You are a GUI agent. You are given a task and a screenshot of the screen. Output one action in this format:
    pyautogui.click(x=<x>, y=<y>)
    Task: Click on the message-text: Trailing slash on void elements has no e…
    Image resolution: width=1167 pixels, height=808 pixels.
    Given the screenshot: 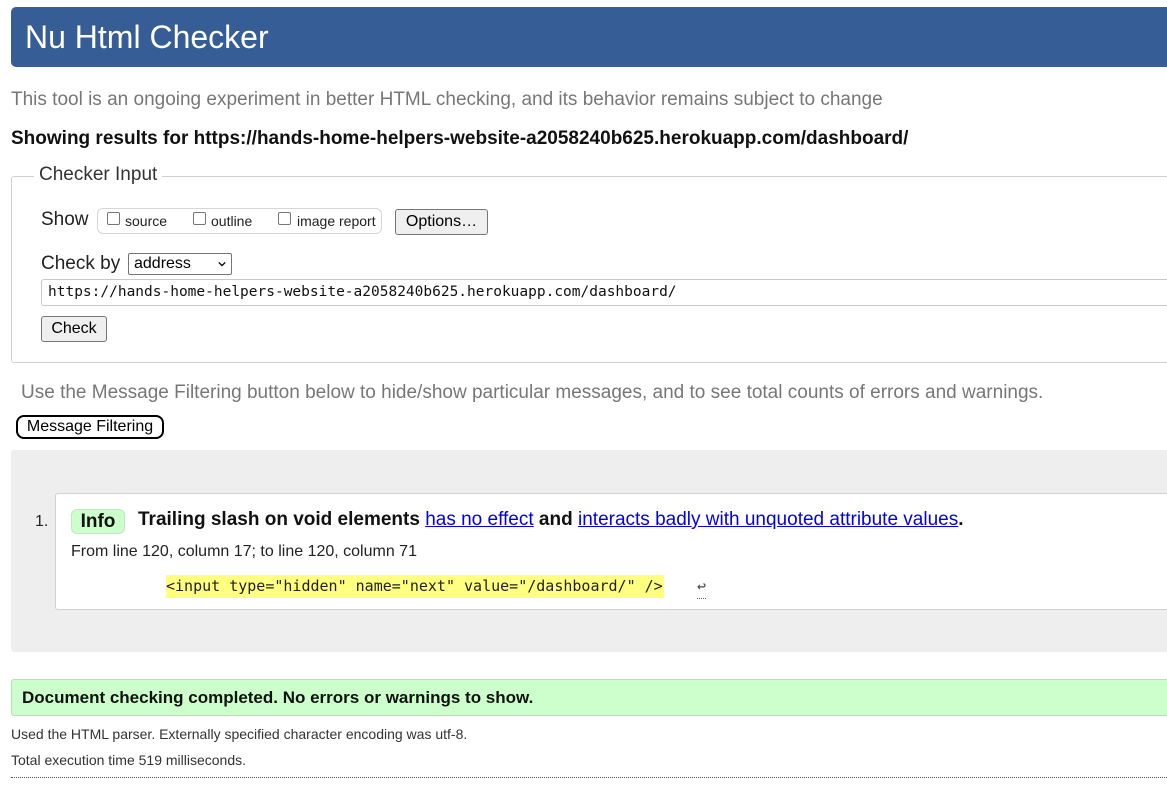 What is the action you would take?
    pyautogui.click(x=551, y=520)
    